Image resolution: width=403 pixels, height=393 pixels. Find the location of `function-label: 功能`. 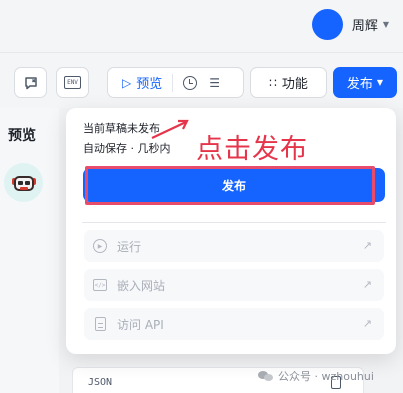

function-label: 功能 is located at coordinates (294, 84).